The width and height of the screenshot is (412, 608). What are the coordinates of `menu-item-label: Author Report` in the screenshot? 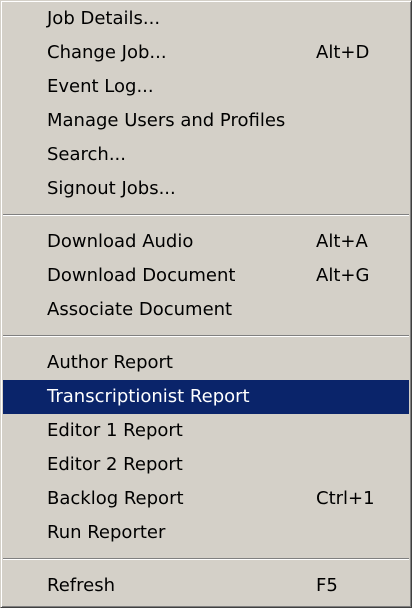 It's located at (110, 362).